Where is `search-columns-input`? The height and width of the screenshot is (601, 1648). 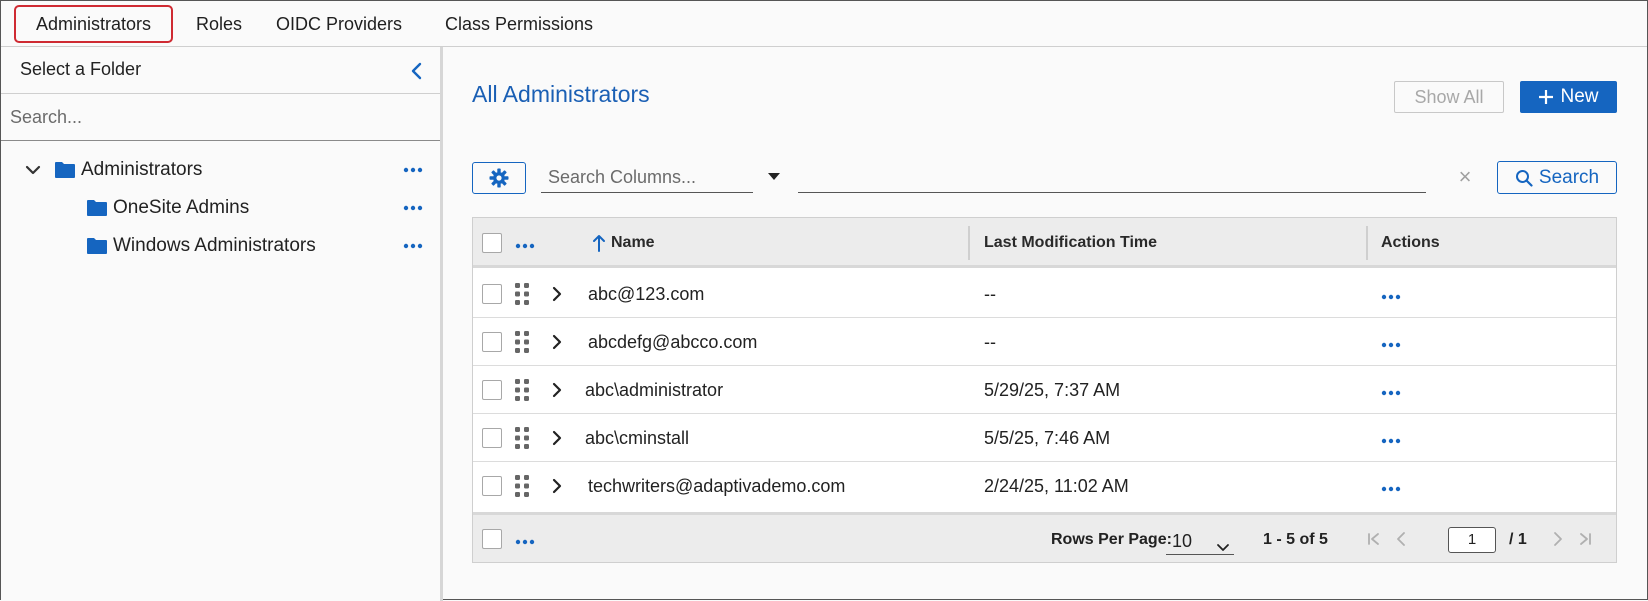
search-columns-input is located at coordinates (647, 178).